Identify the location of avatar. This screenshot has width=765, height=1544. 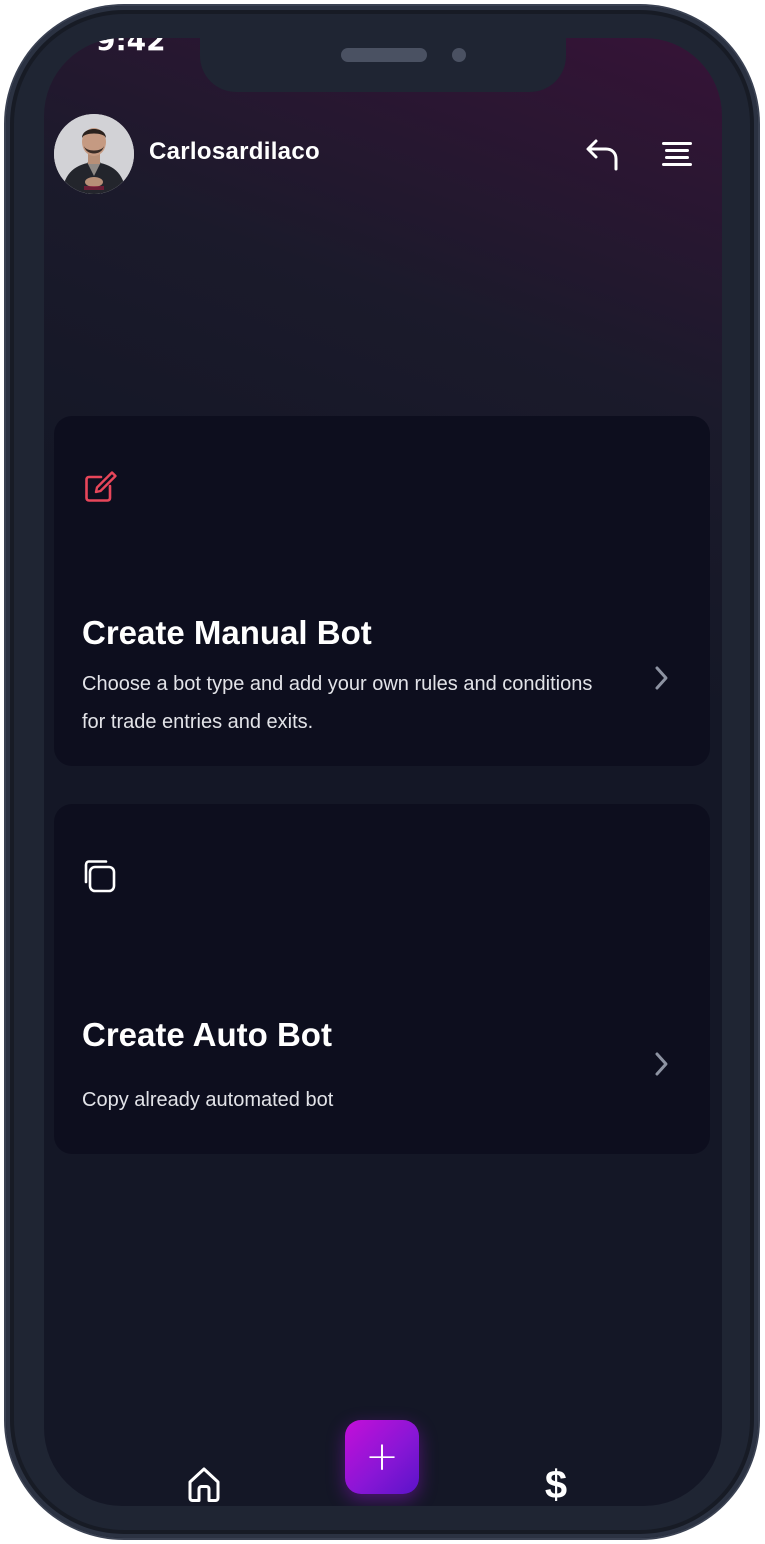
(94, 154).